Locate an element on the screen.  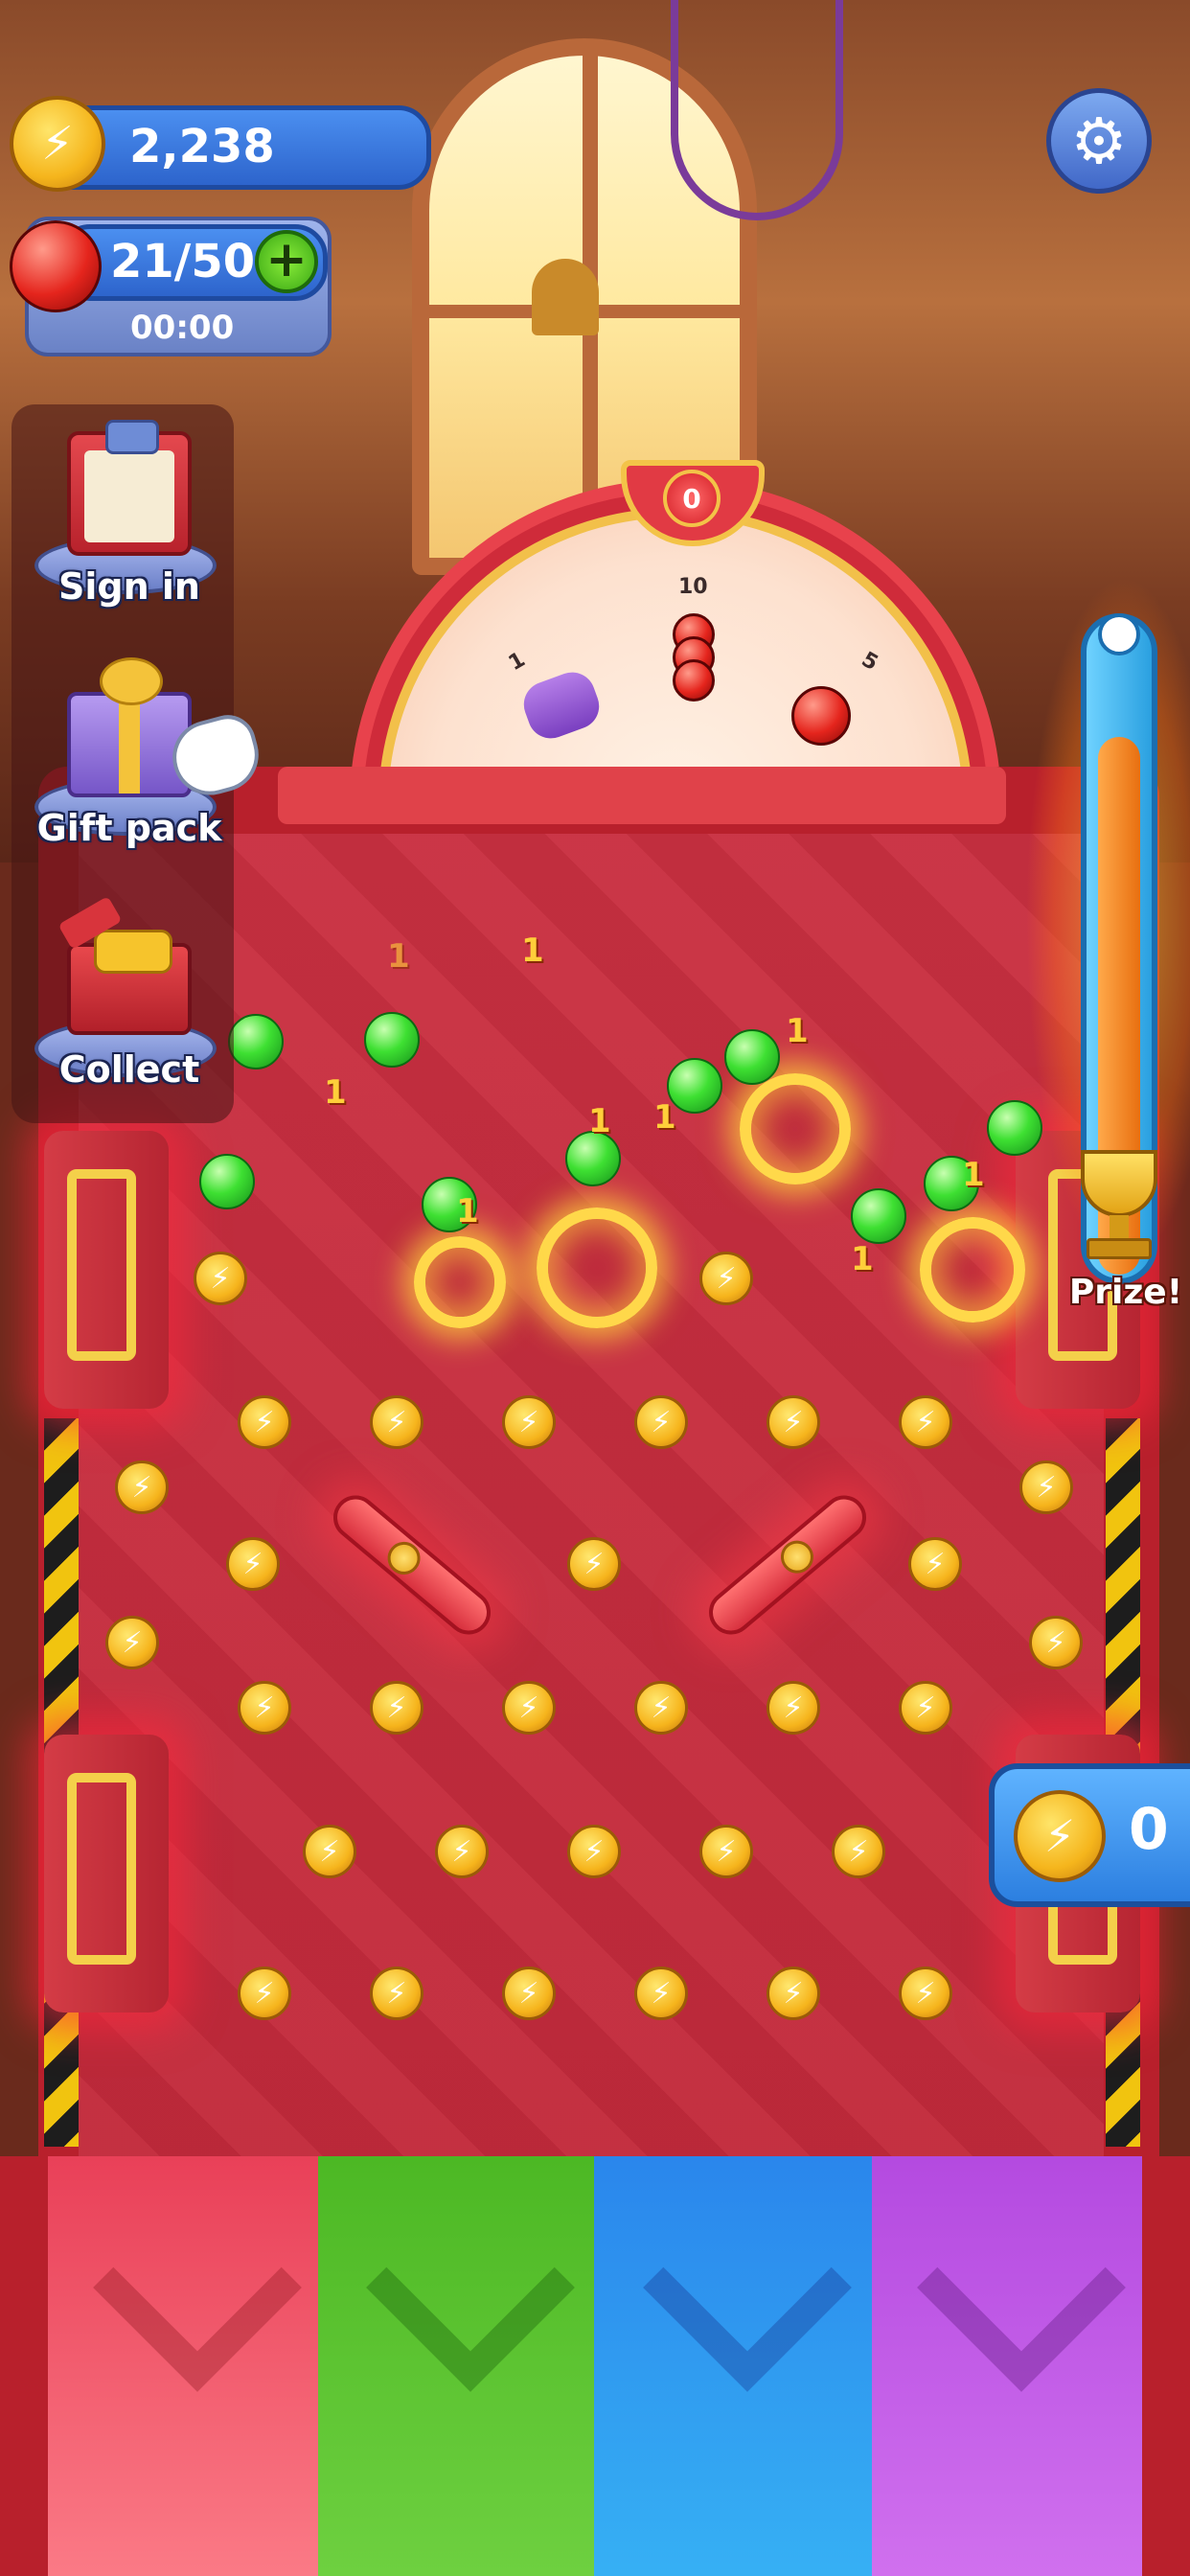
refill-timer: 00:00 is located at coordinates (183, 328).